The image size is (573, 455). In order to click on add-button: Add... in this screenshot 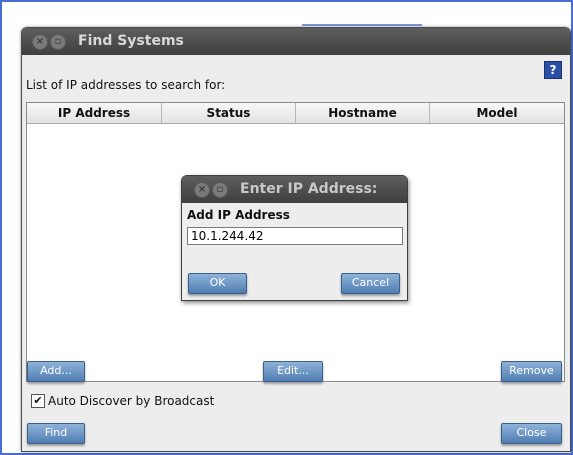, I will do `click(56, 371)`.